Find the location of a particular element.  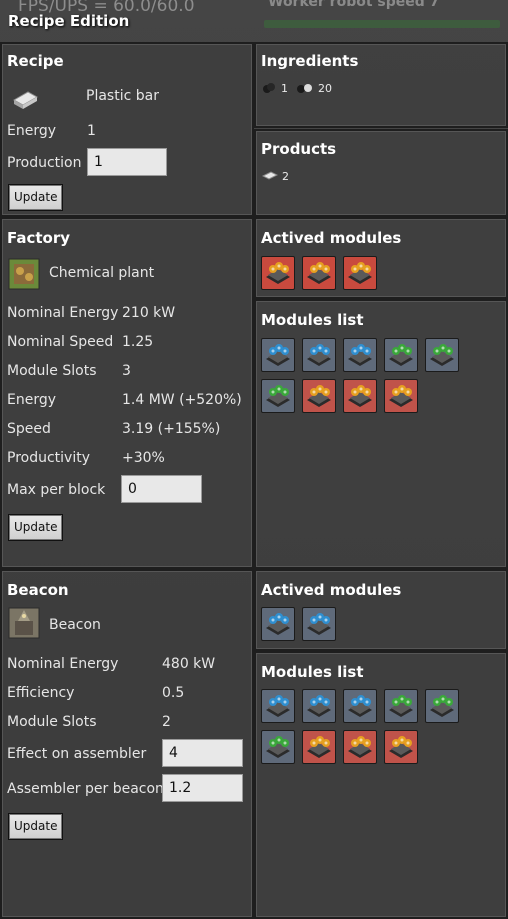

ingredient-amount: 1 is located at coordinates (284, 88).